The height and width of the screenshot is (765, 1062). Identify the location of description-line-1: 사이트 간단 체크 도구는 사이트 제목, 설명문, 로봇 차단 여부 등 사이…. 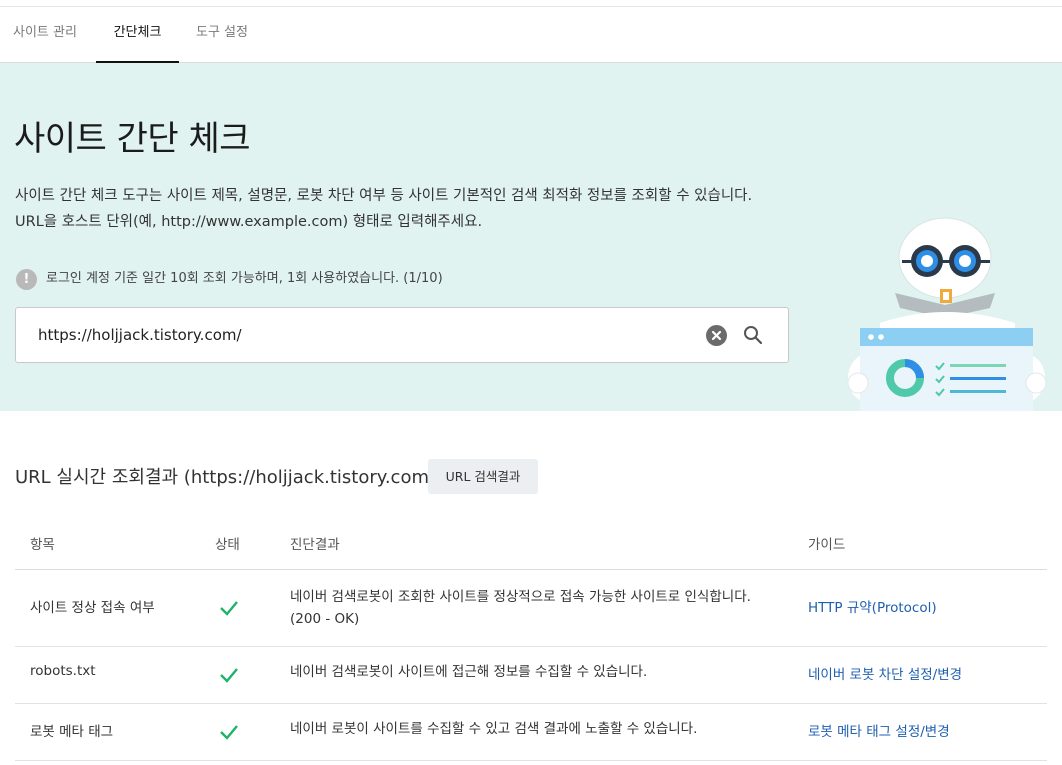
(384, 196).